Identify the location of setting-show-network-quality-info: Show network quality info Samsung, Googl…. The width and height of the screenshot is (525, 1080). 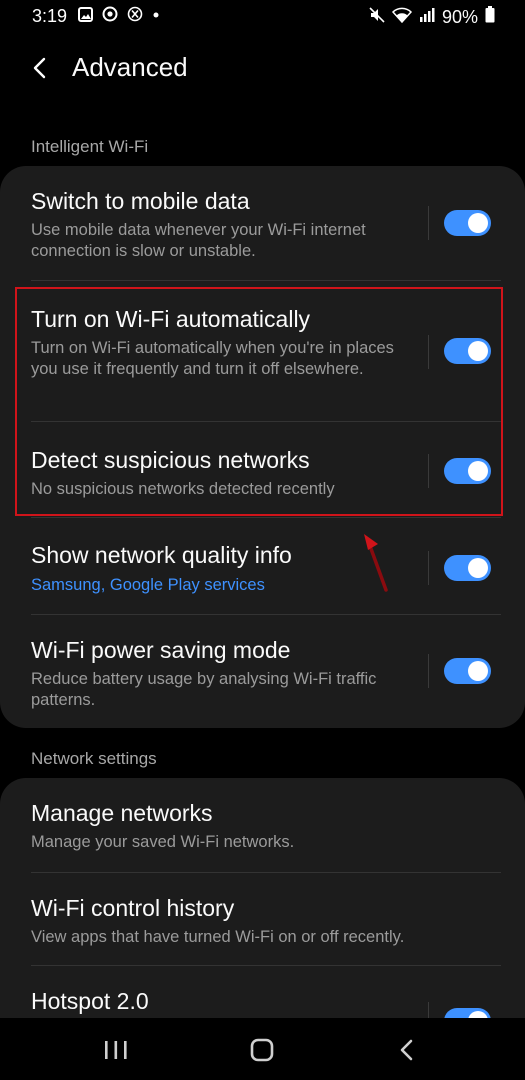
(262, 566).